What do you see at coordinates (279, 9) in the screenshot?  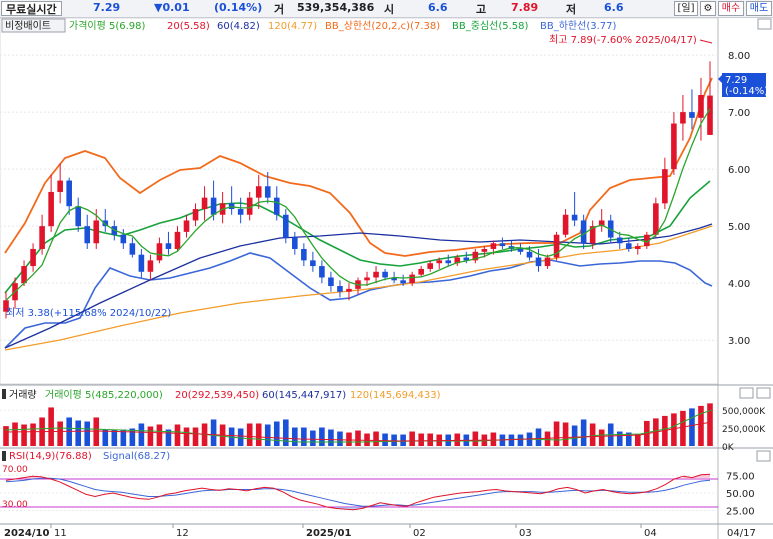 I see `volume-label: 거` at bounding box center [279, 9].